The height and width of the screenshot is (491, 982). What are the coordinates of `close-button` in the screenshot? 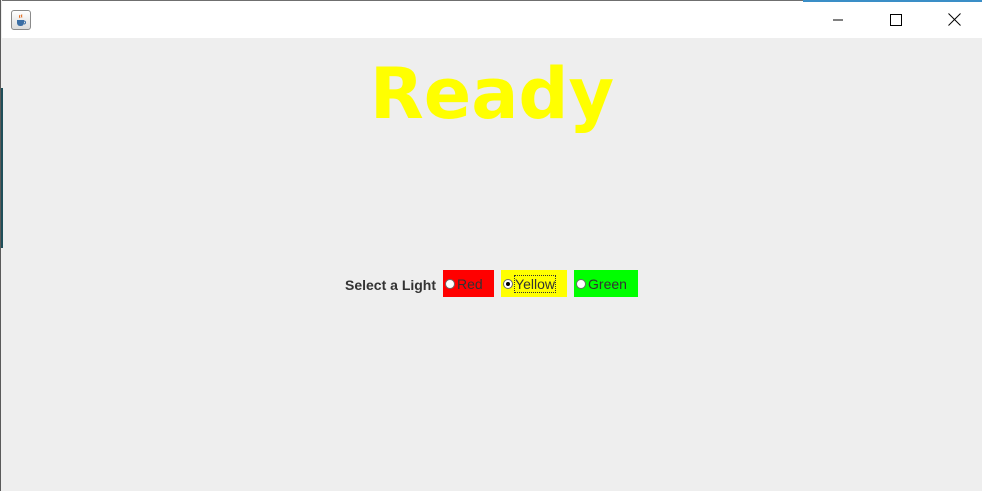 It's located at (953, 19).